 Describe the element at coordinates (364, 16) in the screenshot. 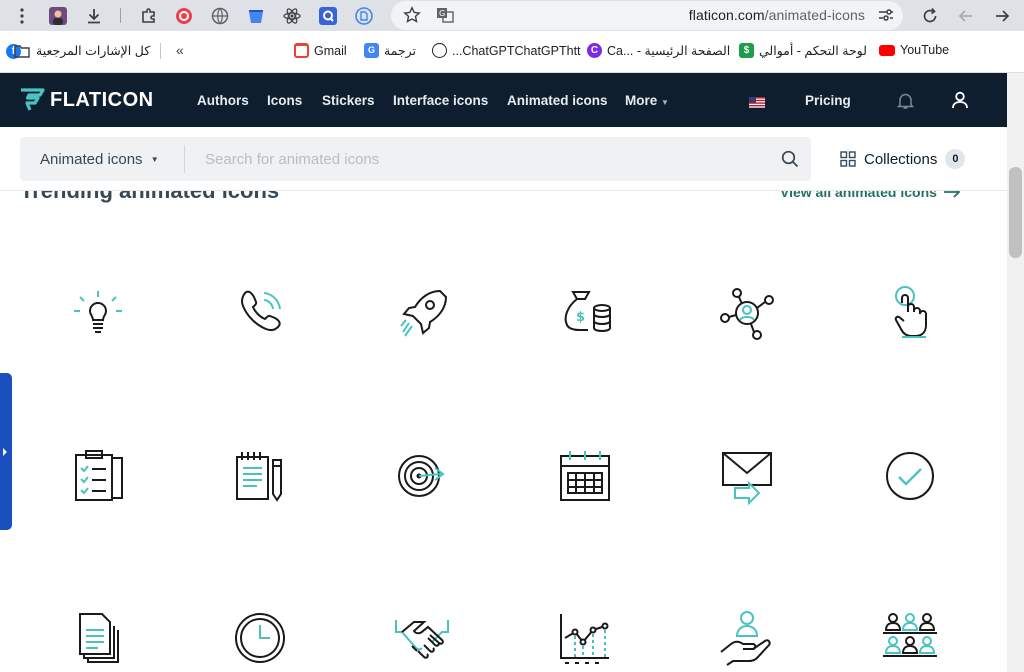

I see `google-docs-extension-icon` at that location.